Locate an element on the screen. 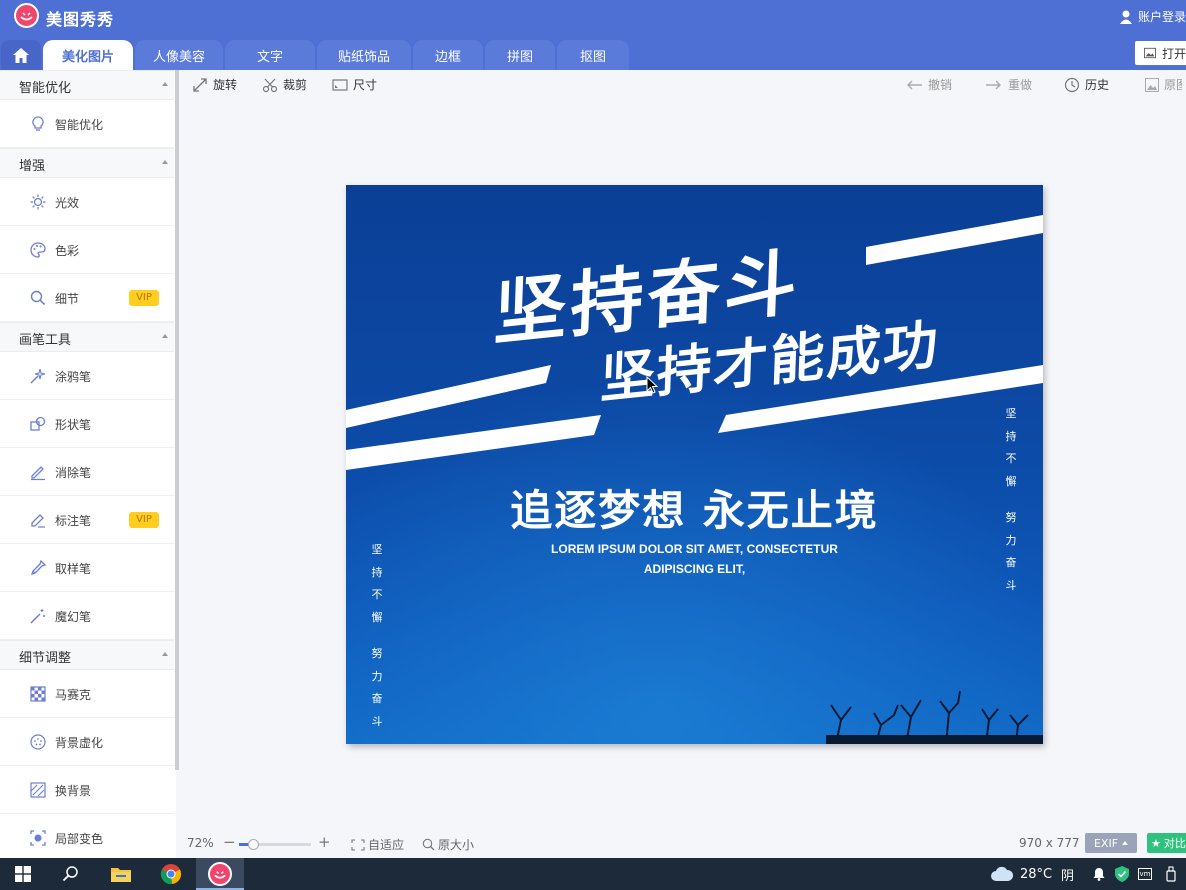 This screenshot has height=890, width=1186. redo-button: 重做 is located at coordinates (1008, 84).